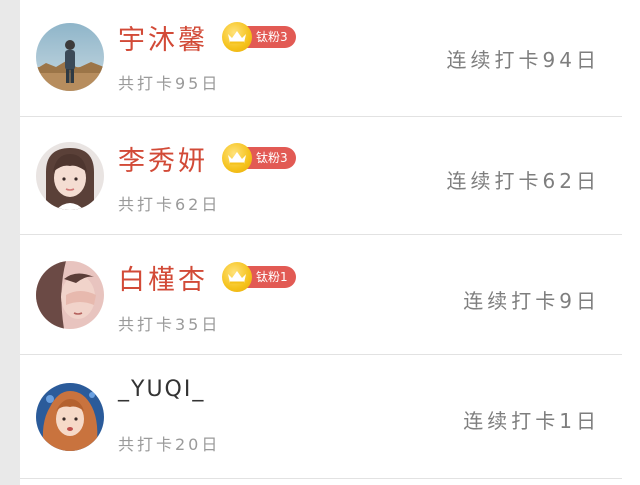 The image size is (640, 485). Describe the element at coordinates (531, 301) in the screenshot. I see `streak-checkin-count: 连续打卡9日` at that location.